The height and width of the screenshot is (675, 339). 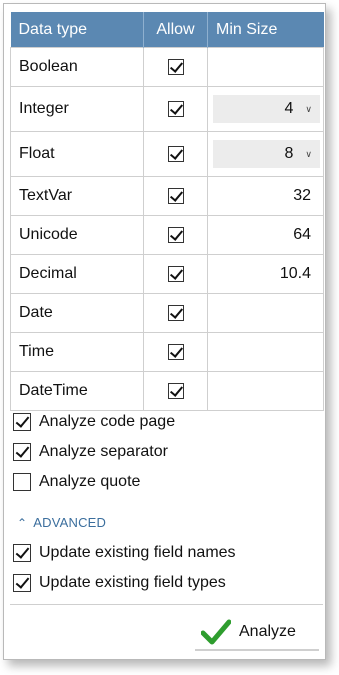 What do you see at coordinates (22, 583) in the screenshot?
I see `update-field-types-checkbox` at bounding box center [22, 583].